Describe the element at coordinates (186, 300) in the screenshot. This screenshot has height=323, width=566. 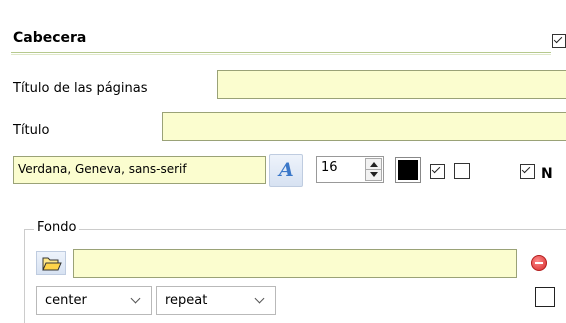
I see `background-repeat-value: repeat` at that location.